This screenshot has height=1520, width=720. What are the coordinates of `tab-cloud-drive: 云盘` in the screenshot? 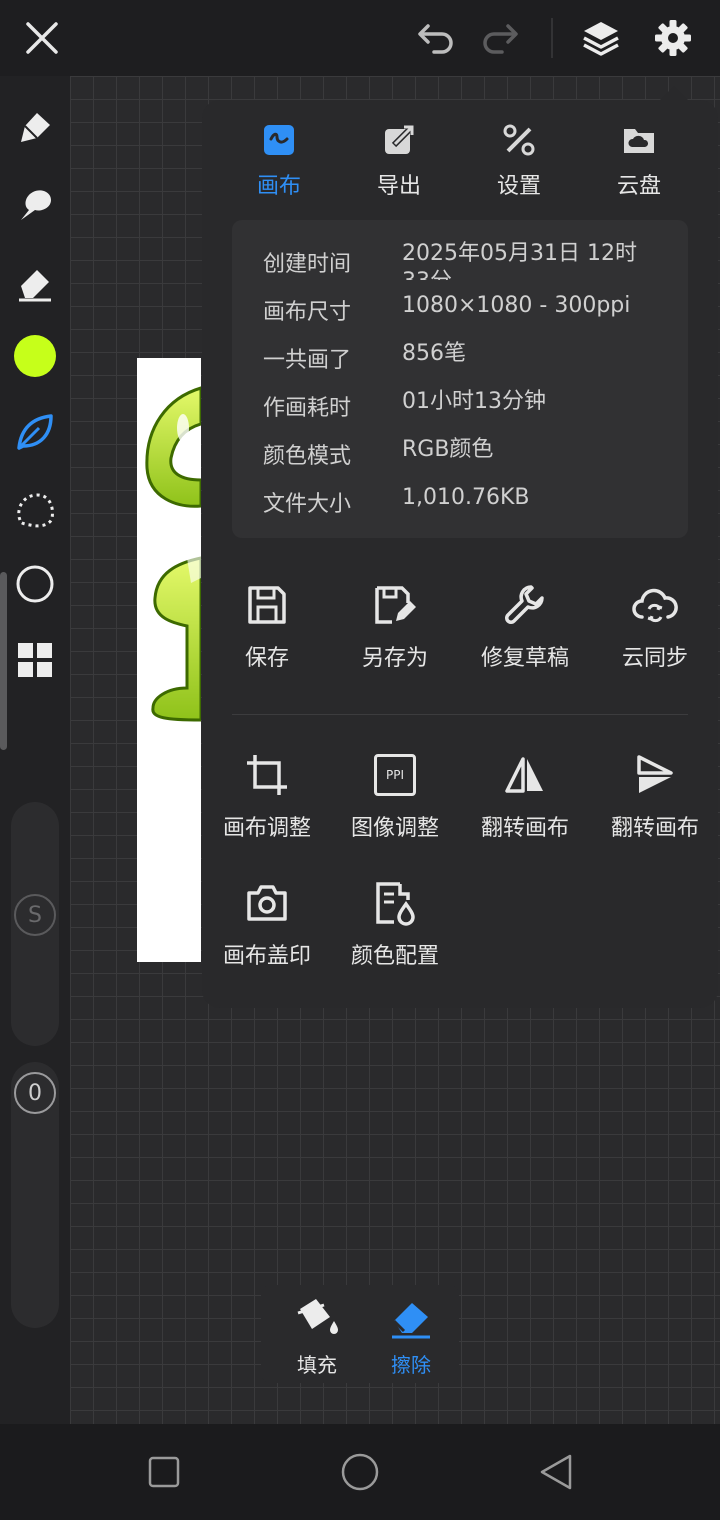 It's located at (639, 160).